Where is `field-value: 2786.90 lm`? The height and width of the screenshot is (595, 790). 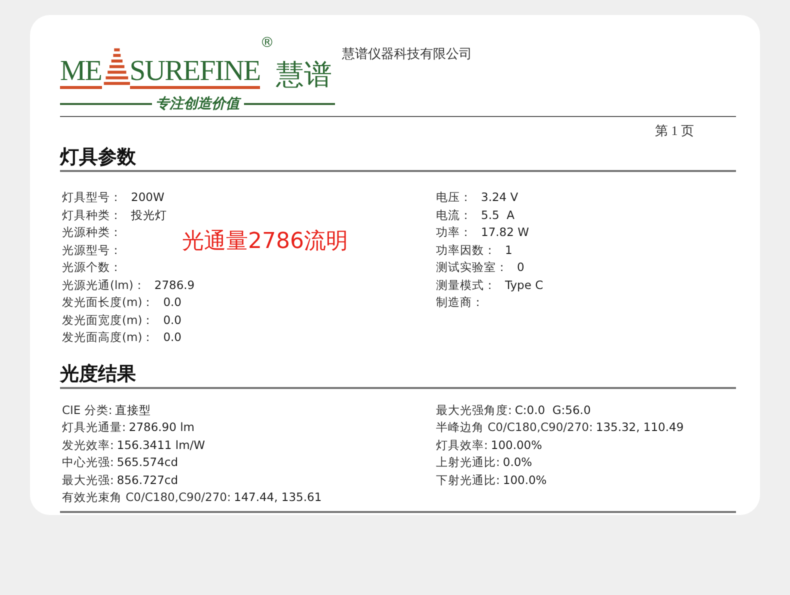 field-value: 2786.90 lm is located at coordinates (161, 427).